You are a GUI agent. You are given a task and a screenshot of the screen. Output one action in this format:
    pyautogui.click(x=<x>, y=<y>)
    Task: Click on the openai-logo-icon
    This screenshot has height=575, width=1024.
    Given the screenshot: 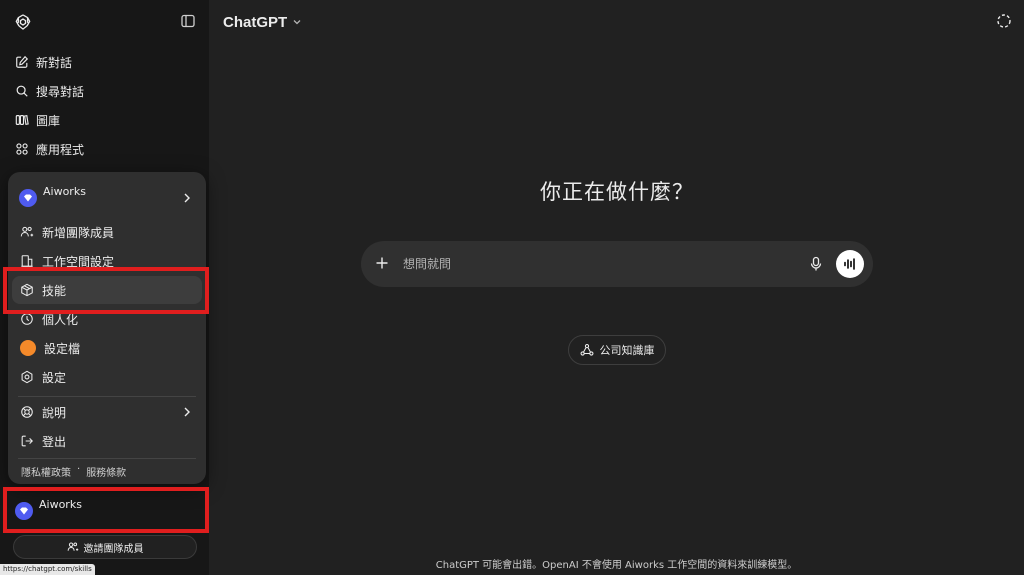 What is the action you would take?
    pyautogui.click(x=23, y=22)
    